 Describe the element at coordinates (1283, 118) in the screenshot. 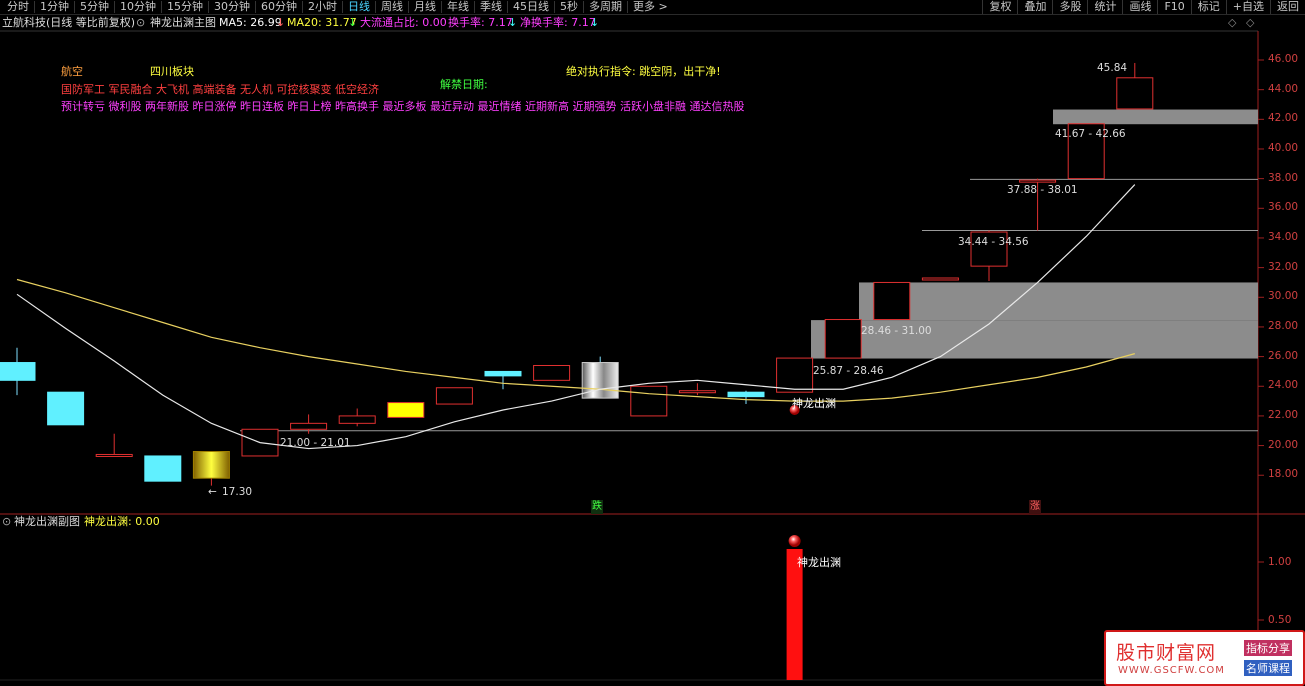

I see `price-axis-tick: 42.00` at that location.